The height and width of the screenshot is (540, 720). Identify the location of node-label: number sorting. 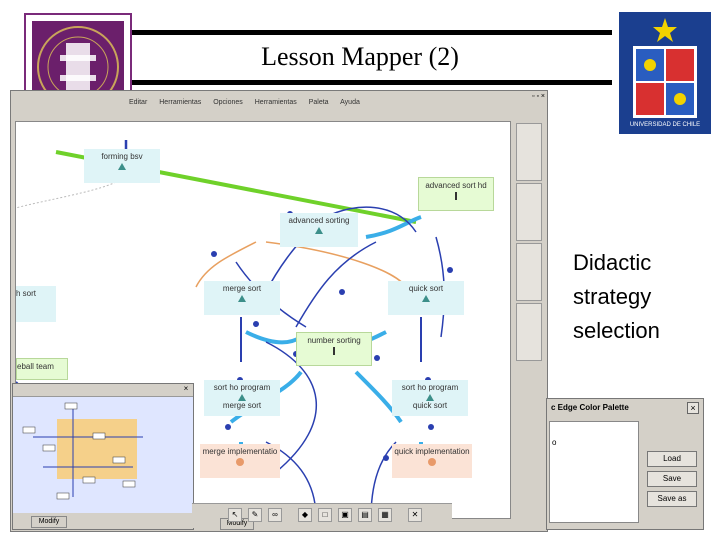
(334, 340).